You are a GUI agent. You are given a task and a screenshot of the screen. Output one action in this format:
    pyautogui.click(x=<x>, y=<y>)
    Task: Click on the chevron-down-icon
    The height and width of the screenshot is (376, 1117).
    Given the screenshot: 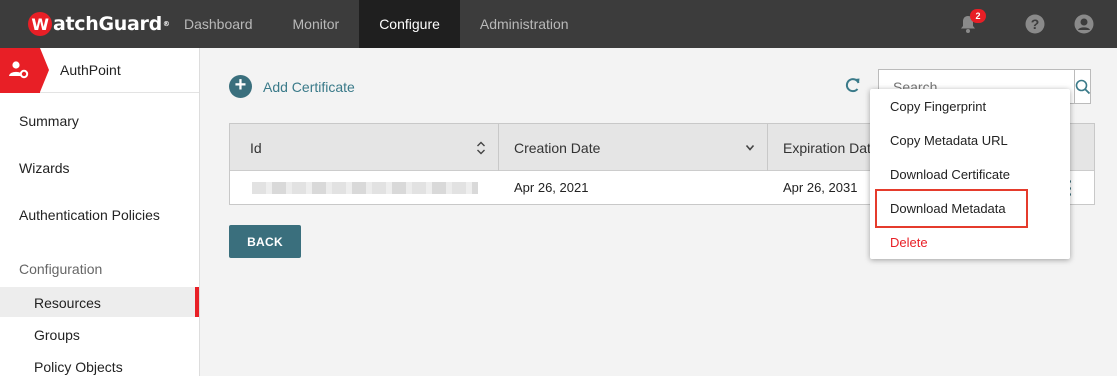 What is the action you would take?
    pyautogui.click(x=750, y=147)
    